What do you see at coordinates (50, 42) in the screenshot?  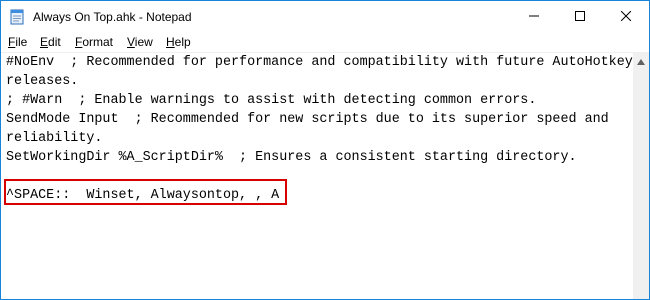 I see `menu-edit: Edit` at bounding box center [50, 42].